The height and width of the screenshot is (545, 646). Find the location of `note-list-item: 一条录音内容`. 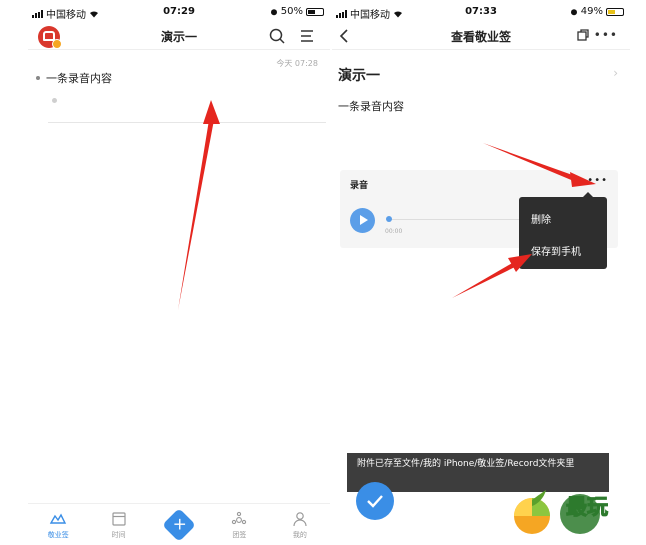

note-list-item: 一条录音内容 is located at coordinates (74, 78).